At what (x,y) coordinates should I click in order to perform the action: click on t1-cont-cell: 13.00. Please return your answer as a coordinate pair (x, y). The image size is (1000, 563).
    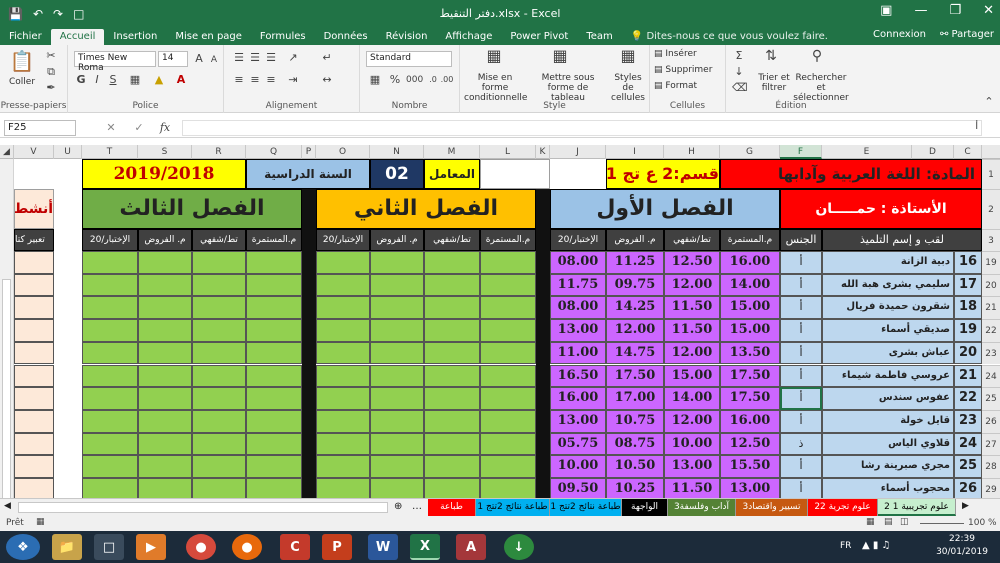
    Looking at the image, I should click on (750, 488).